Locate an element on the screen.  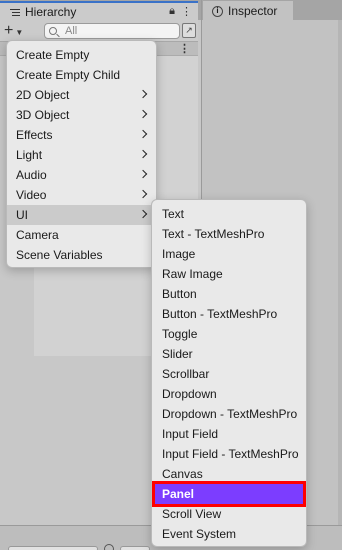
submenu-item-text: Text is located at coordinates (229, 214).